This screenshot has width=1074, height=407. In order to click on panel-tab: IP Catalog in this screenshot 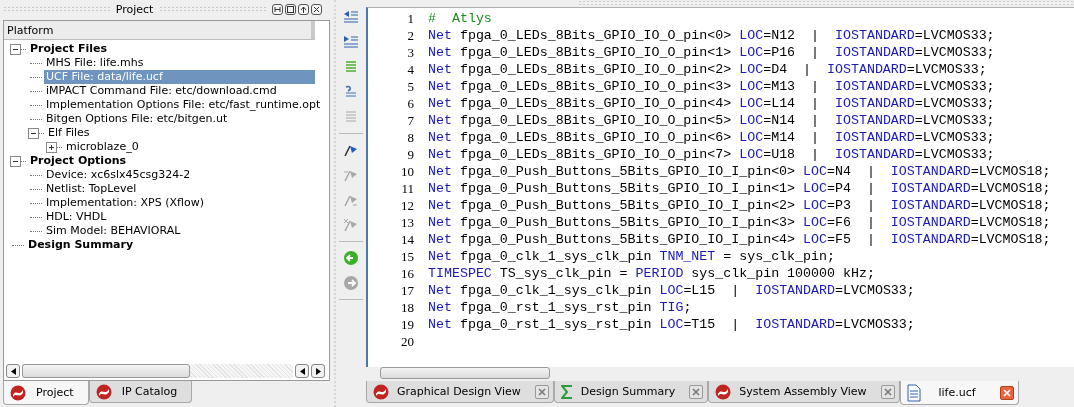, I will do `click(140, 392)`.